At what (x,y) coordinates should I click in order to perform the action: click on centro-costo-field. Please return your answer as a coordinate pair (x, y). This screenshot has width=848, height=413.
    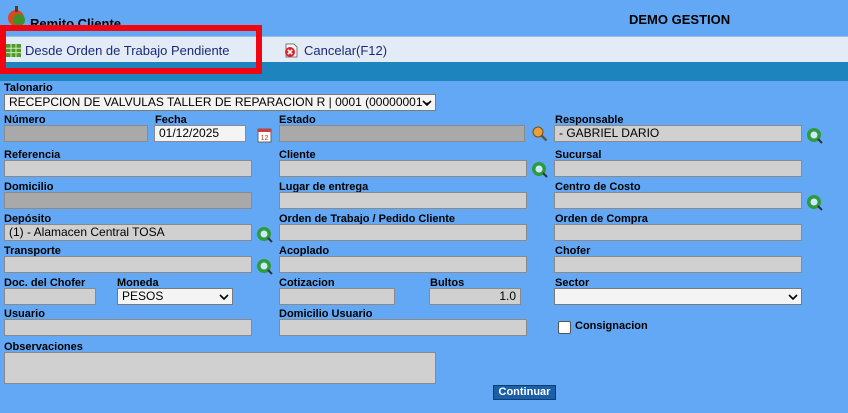
    Looking at the image, I should click on (678, 200).